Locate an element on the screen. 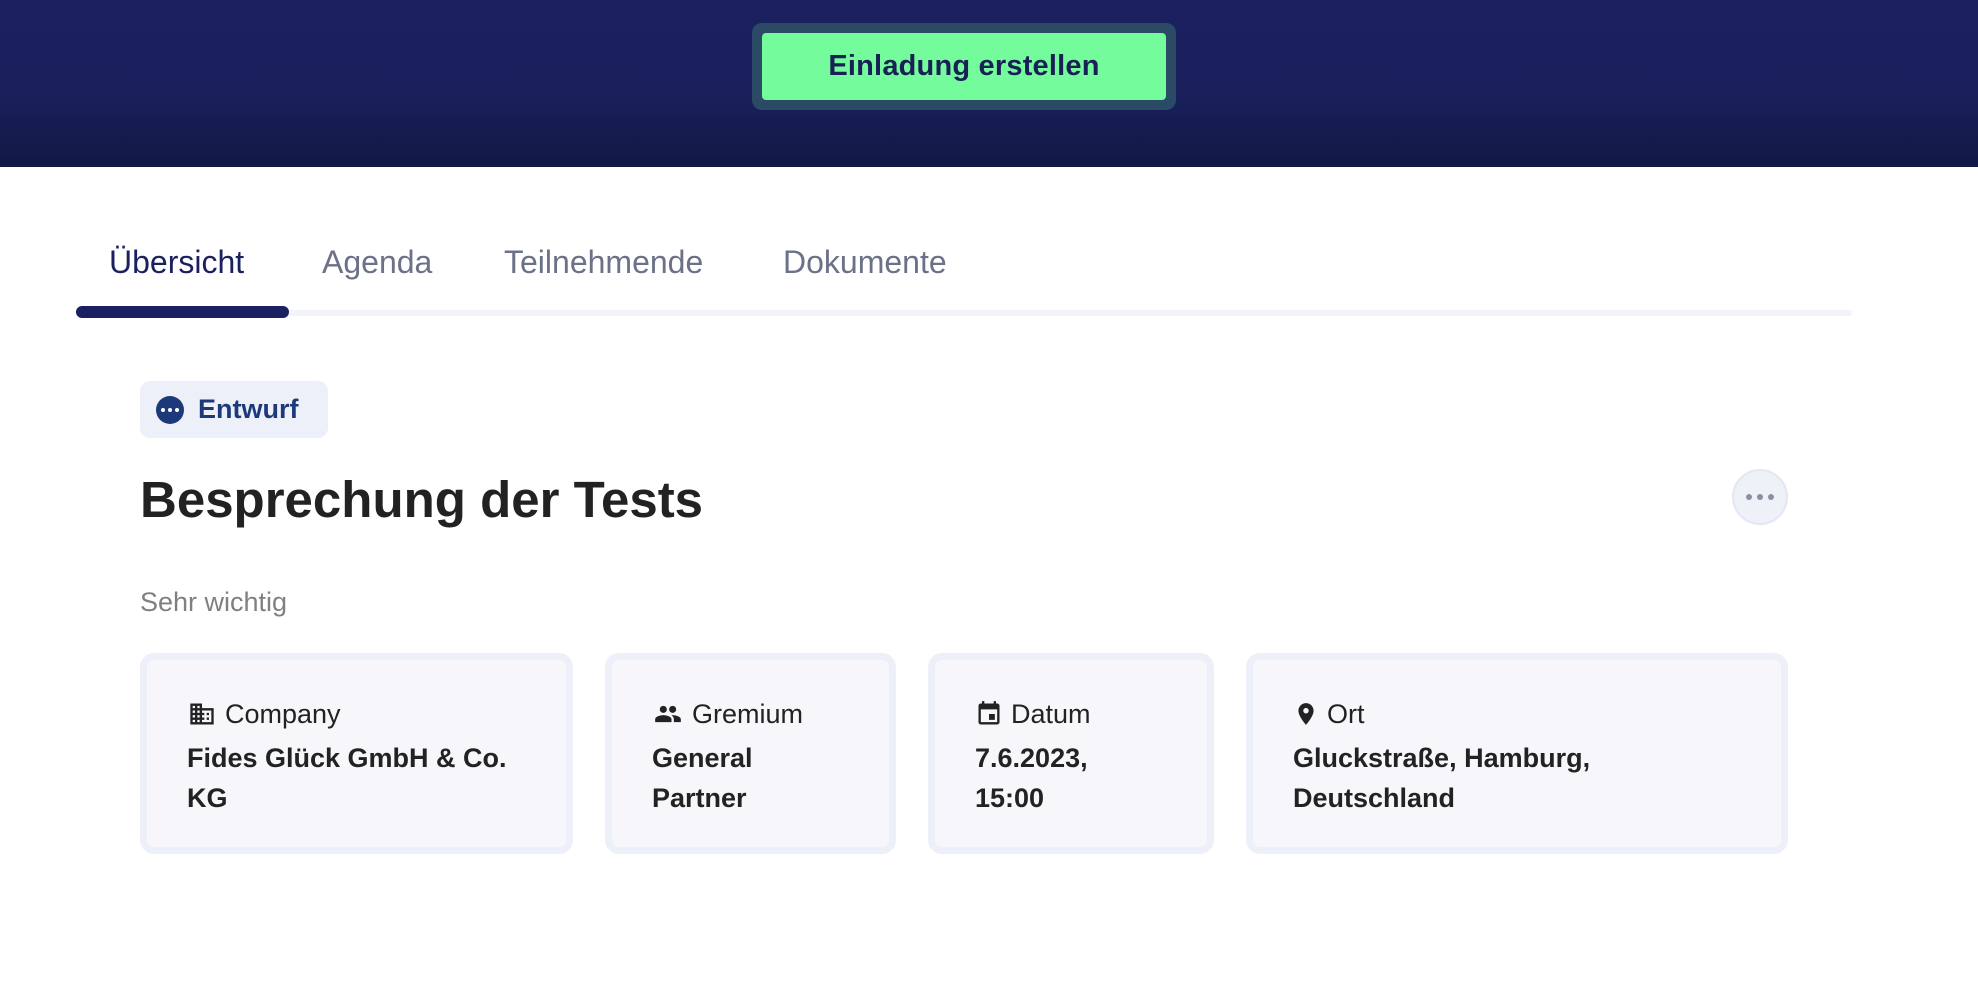  tab-overview: Übersicht is located at coordinates (176, 262).